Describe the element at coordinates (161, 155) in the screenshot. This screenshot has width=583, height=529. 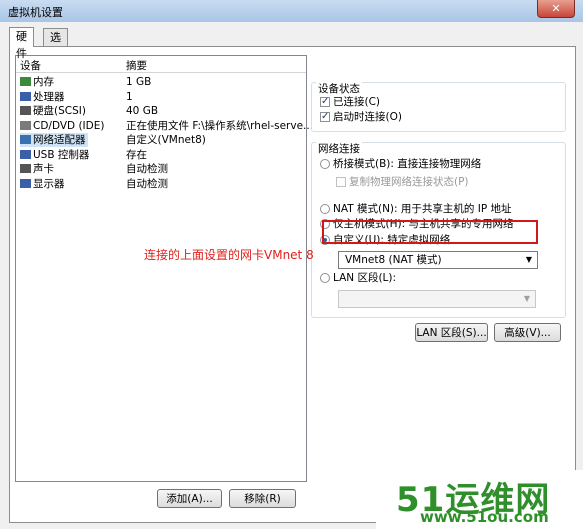
I see `device-row: USB 控制器 存在` at that location.